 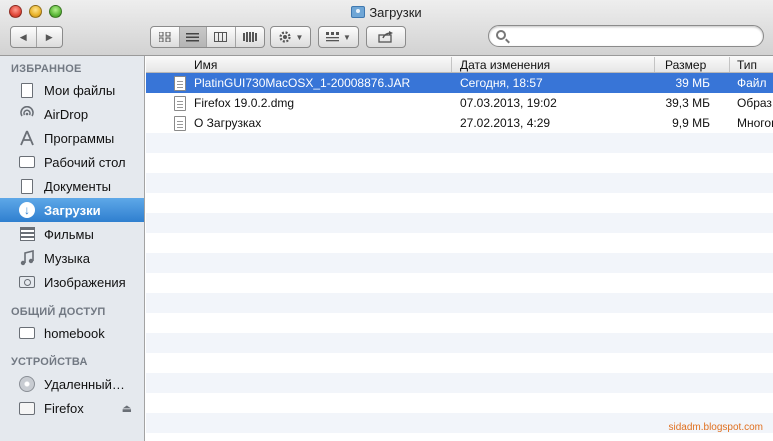 I want to click on share-button, so click(x=386, y=37).